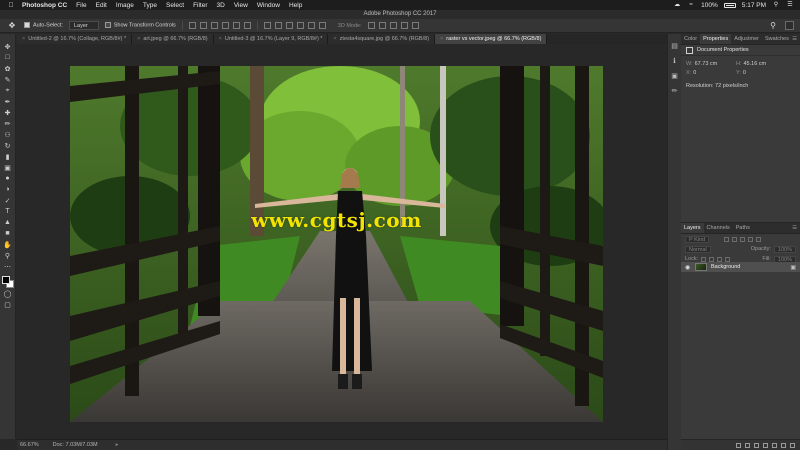  I want to click on 3d-scale-icon, so click(415, 25).